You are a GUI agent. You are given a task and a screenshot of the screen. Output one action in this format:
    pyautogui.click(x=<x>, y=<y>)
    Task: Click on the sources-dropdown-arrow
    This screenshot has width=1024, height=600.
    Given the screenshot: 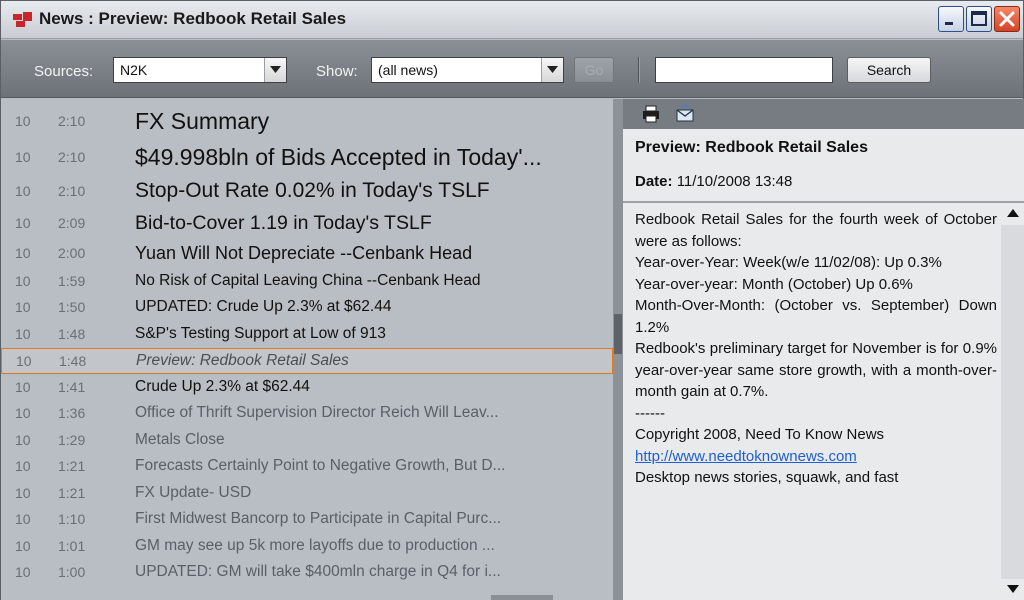 What is the action you would take?
    pyautogui.click(x=275, y=70)
    